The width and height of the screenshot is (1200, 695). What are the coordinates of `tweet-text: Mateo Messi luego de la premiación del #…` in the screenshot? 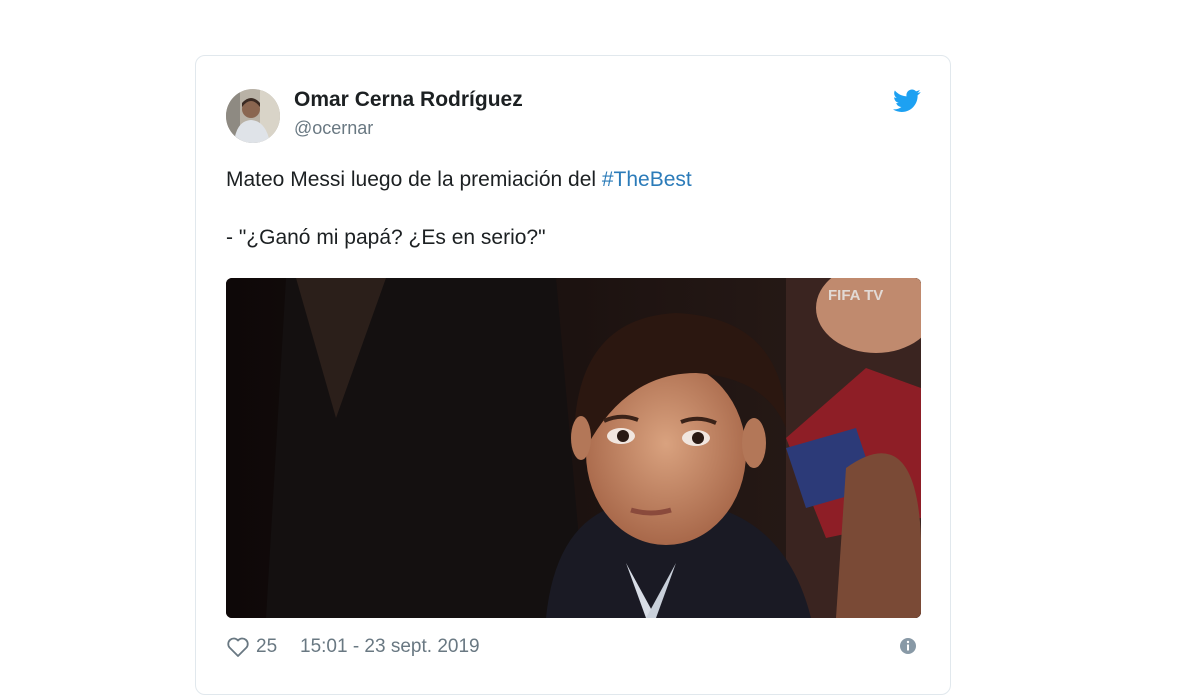 It's located at (459, 209).